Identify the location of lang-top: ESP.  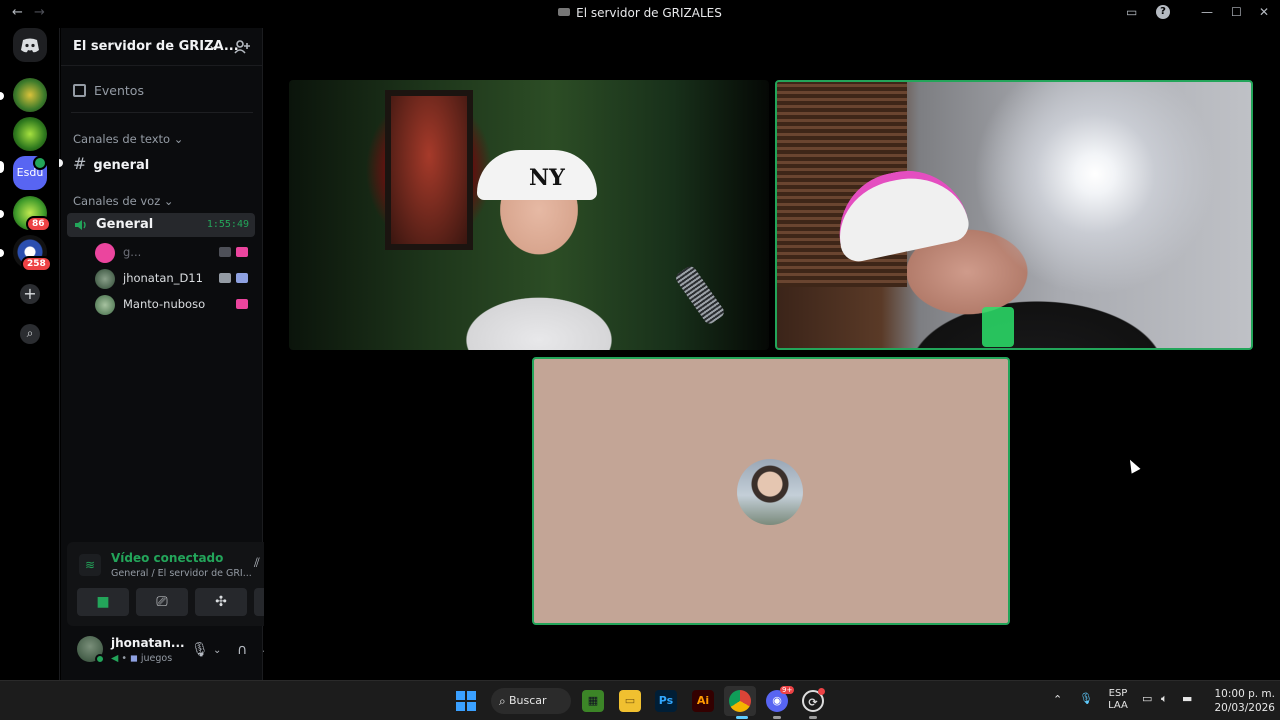
(1118, 693).